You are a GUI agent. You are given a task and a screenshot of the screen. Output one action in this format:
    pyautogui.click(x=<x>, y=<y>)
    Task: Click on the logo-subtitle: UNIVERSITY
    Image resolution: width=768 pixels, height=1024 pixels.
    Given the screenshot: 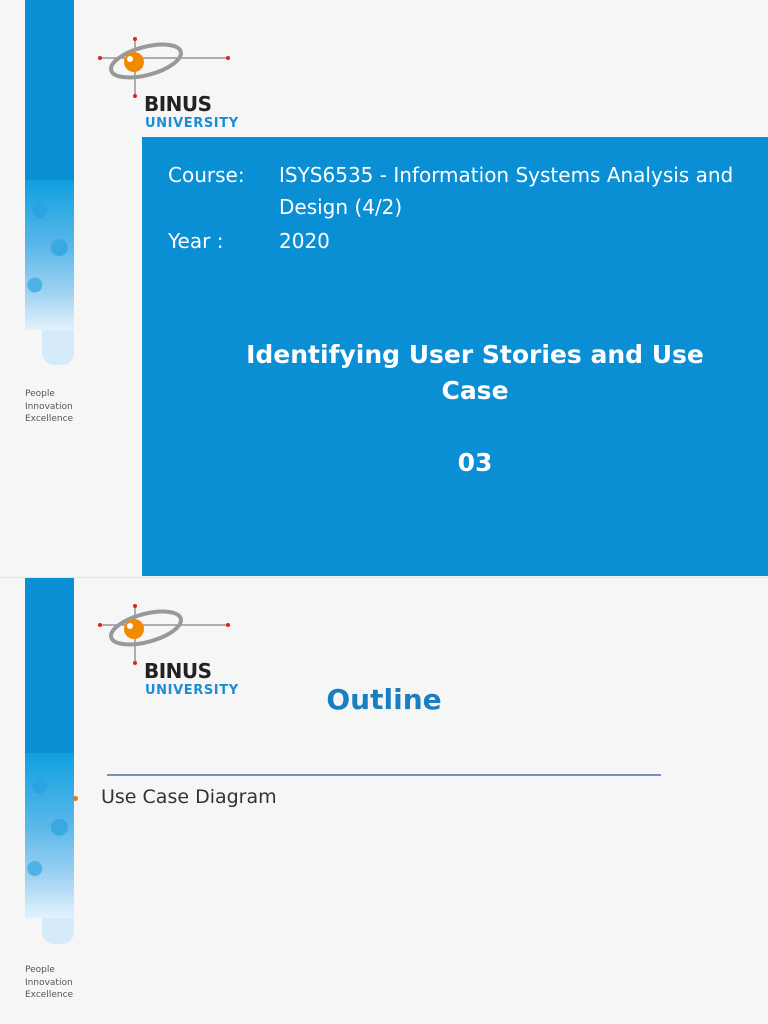 What is the action you would take?
    pyautogui.click(x=192, y=123)
    